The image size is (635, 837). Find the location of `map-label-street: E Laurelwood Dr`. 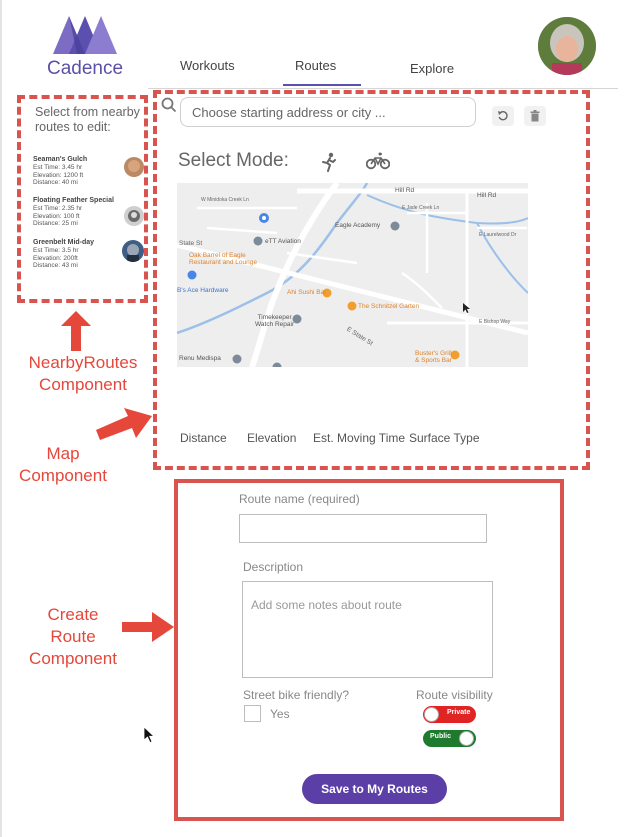

map-label-street: E Laurelwood Dr is located at coordinates (498, 235).